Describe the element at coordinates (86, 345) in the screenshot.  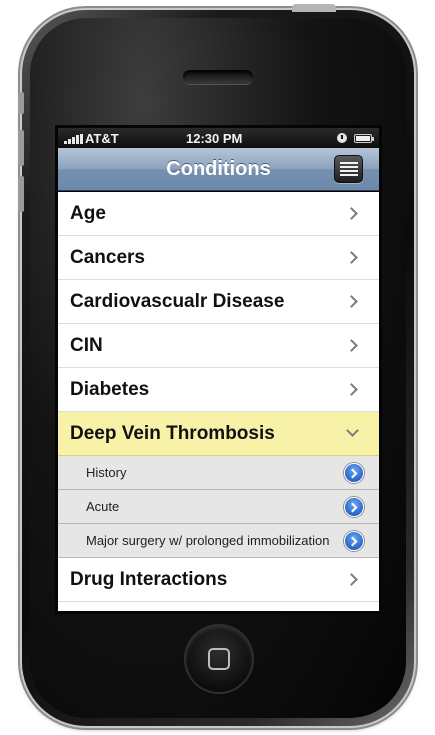
I see `list-item-label: CIN` at that location.